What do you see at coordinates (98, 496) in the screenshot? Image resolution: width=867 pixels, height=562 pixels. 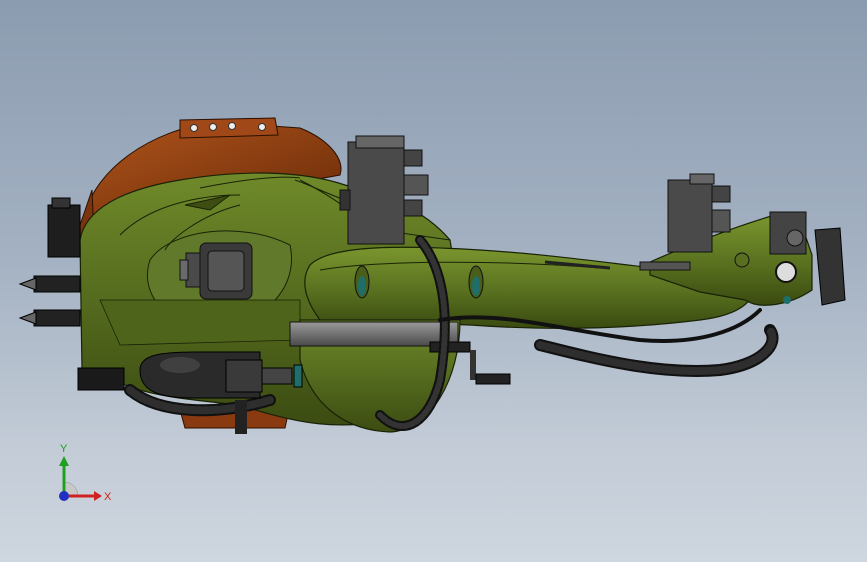 I see `x-axis-arrow` at bounding box center [98, 496].